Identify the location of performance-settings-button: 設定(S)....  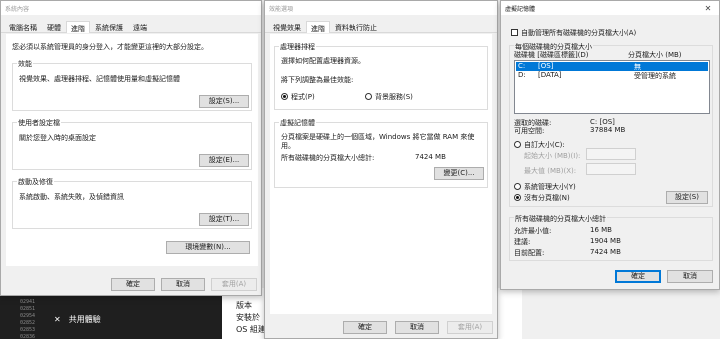
(224, 101).